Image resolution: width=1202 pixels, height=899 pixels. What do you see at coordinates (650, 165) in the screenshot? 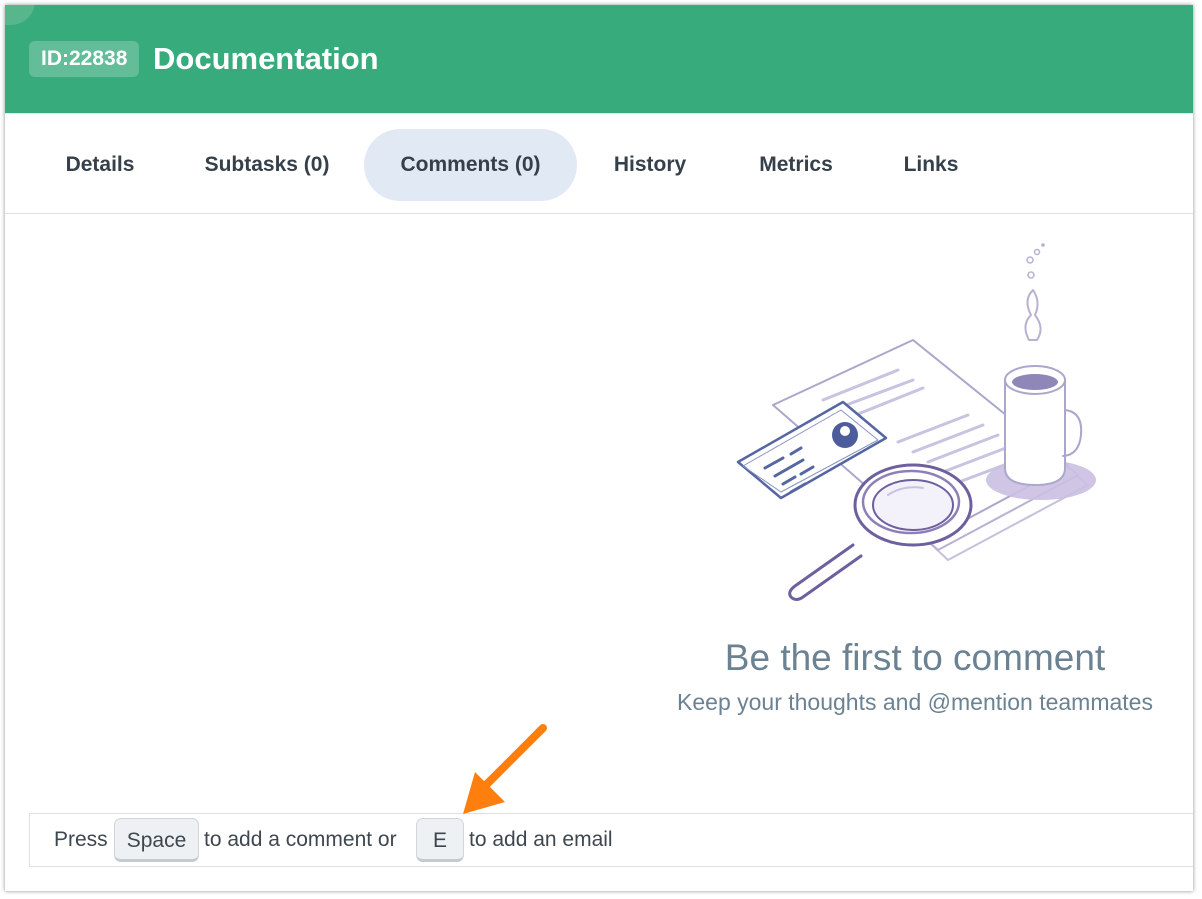
I see `tab-history: History` at bounding box center [650, 165].